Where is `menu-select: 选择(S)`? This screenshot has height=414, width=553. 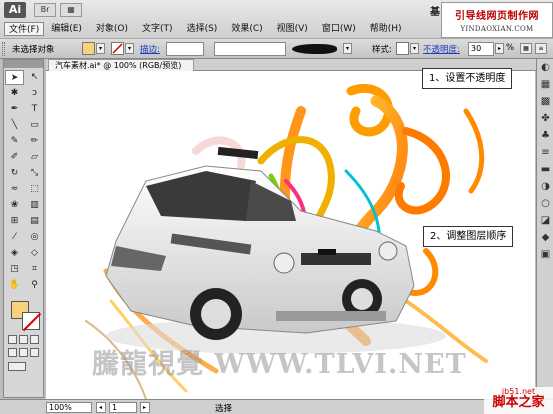
menu-select: 选择(S) is located at coordinates (202, 29).